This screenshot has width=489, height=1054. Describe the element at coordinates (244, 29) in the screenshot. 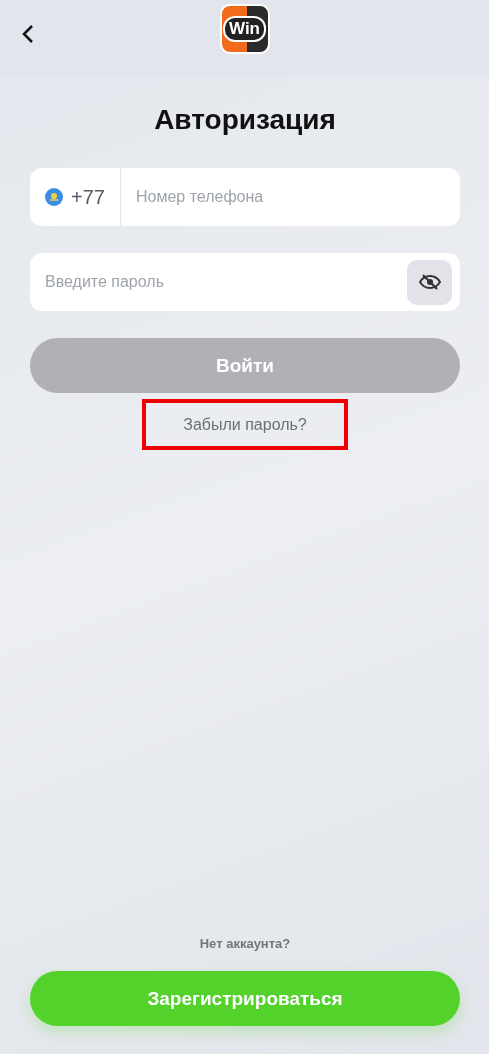

I see `logo-text: Win` at that location.